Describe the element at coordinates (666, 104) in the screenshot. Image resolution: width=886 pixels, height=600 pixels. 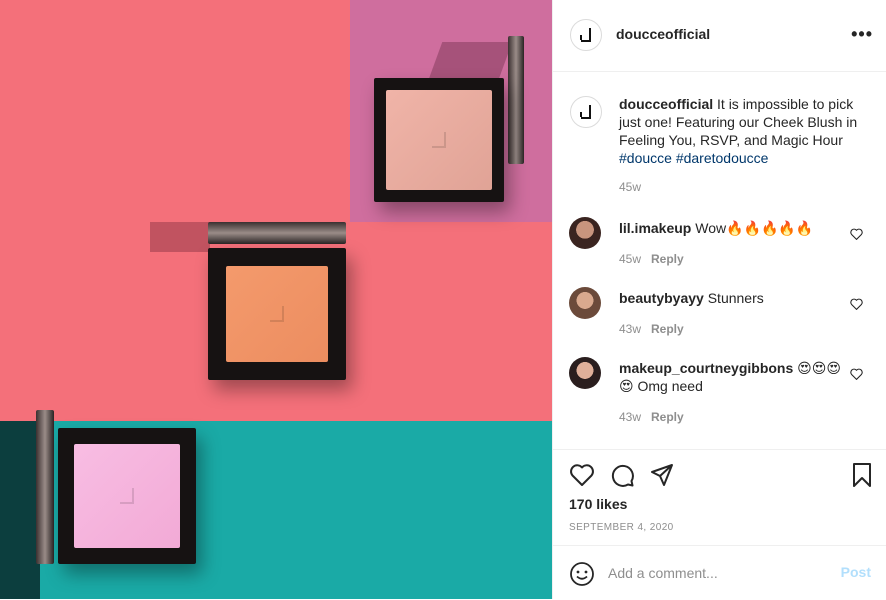
I see `caption-username: doucceofficial` at that location.